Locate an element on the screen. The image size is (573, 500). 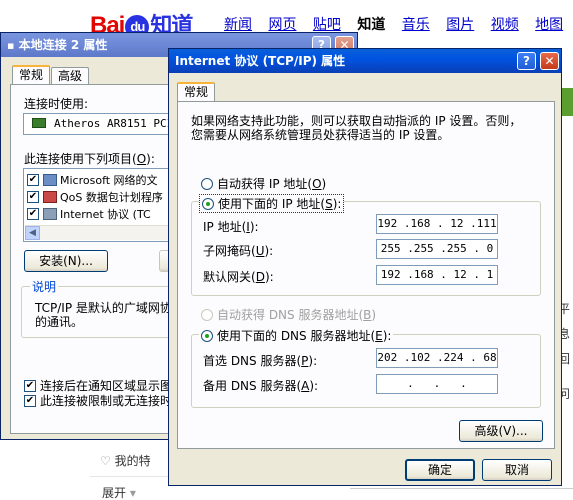
nav-map: 地图 is located at coordinates (549, 25).